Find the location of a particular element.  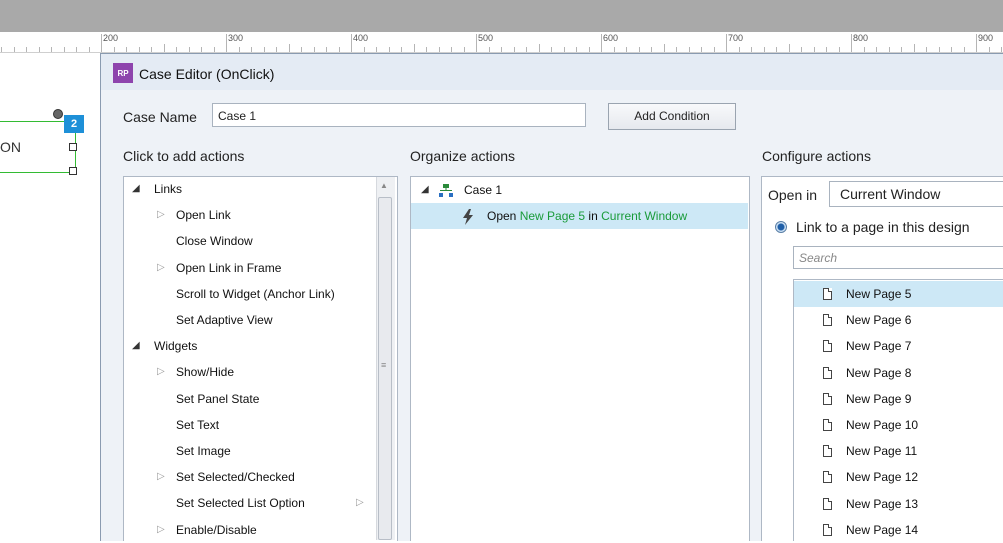

action-list-item: ▷ Enable/Disable is located at coordinates (250, 530).